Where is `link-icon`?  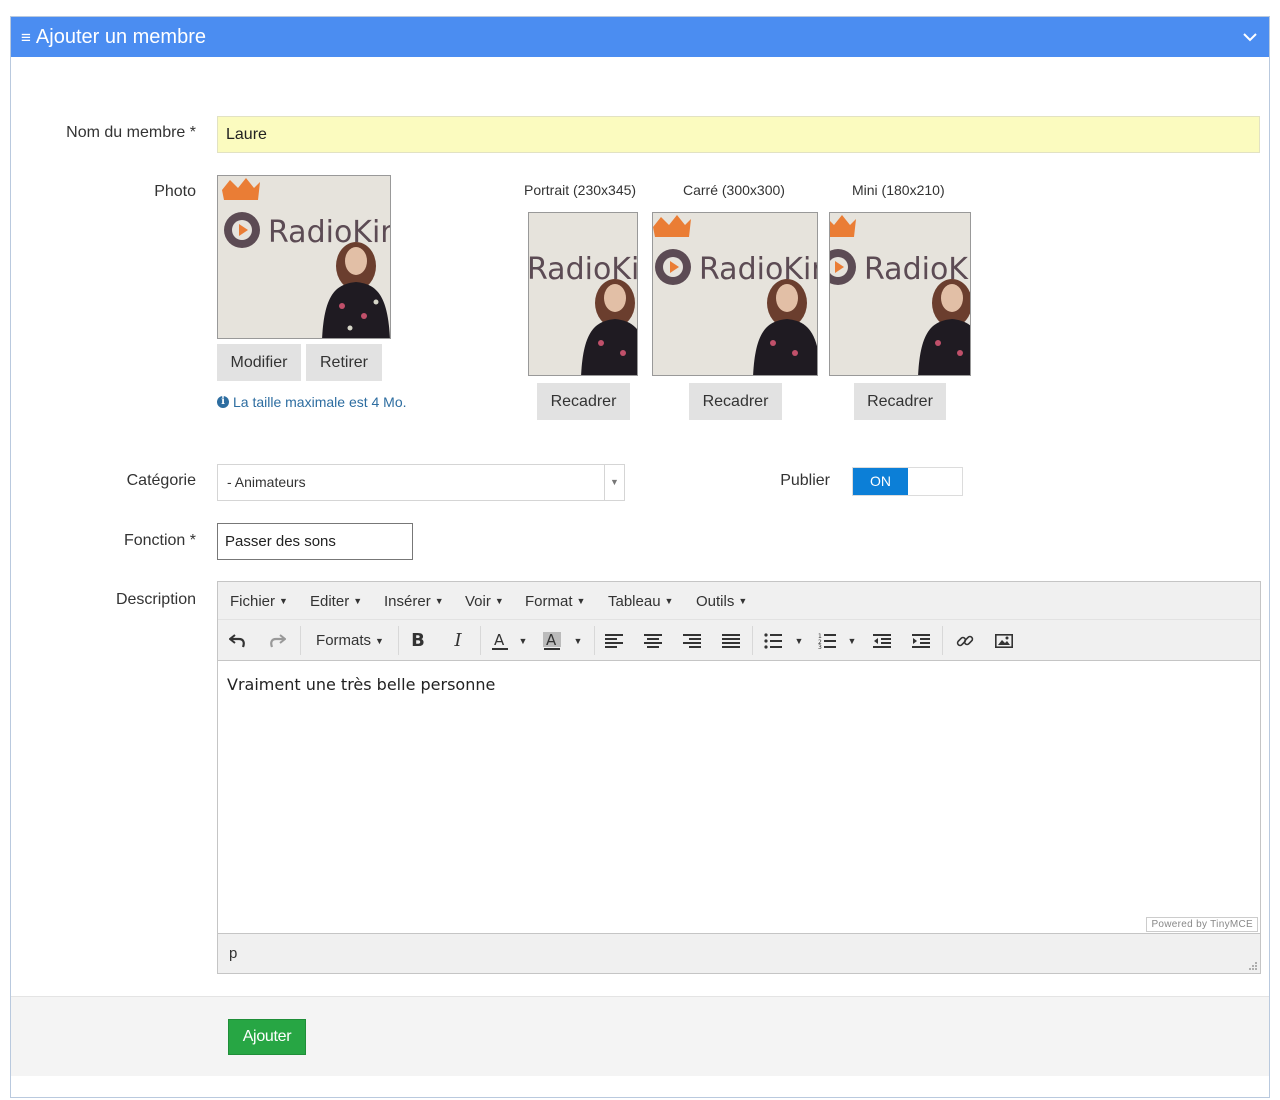 link-icon is located at coordinates (965, 640).